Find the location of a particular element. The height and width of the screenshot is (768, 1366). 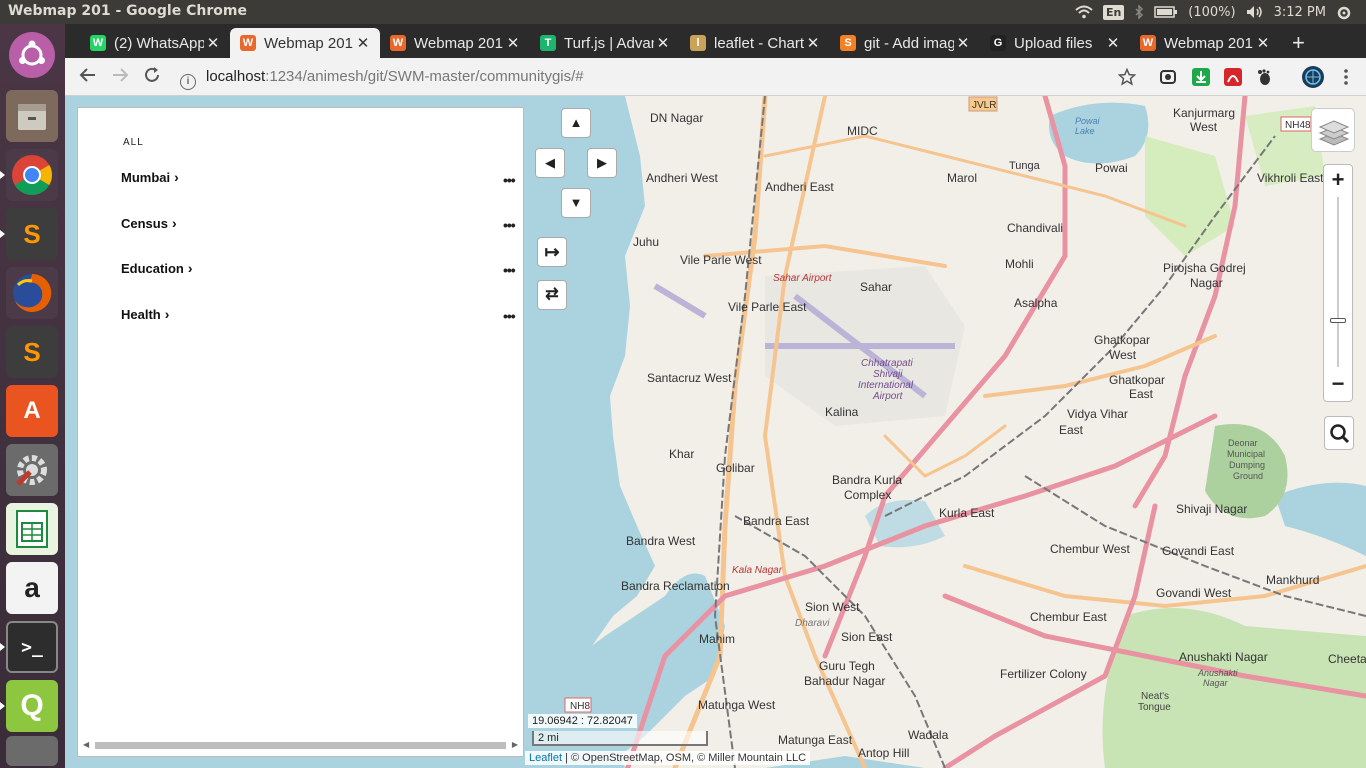

screencast-extension-icon is located at coordinates (1168, 77).